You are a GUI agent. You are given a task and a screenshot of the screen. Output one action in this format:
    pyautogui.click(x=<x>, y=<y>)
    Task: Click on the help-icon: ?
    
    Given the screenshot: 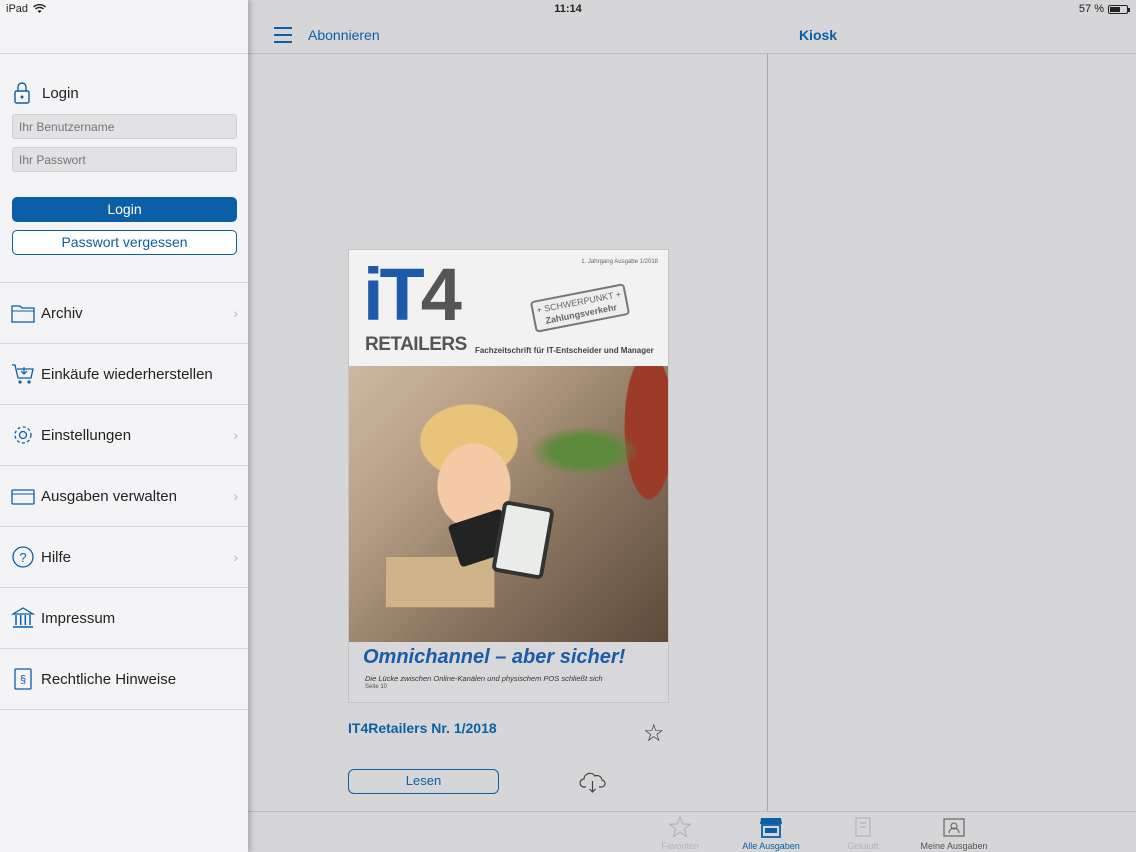 What is the action you would take?
    pyautogui.click(x=23, y=557)
    